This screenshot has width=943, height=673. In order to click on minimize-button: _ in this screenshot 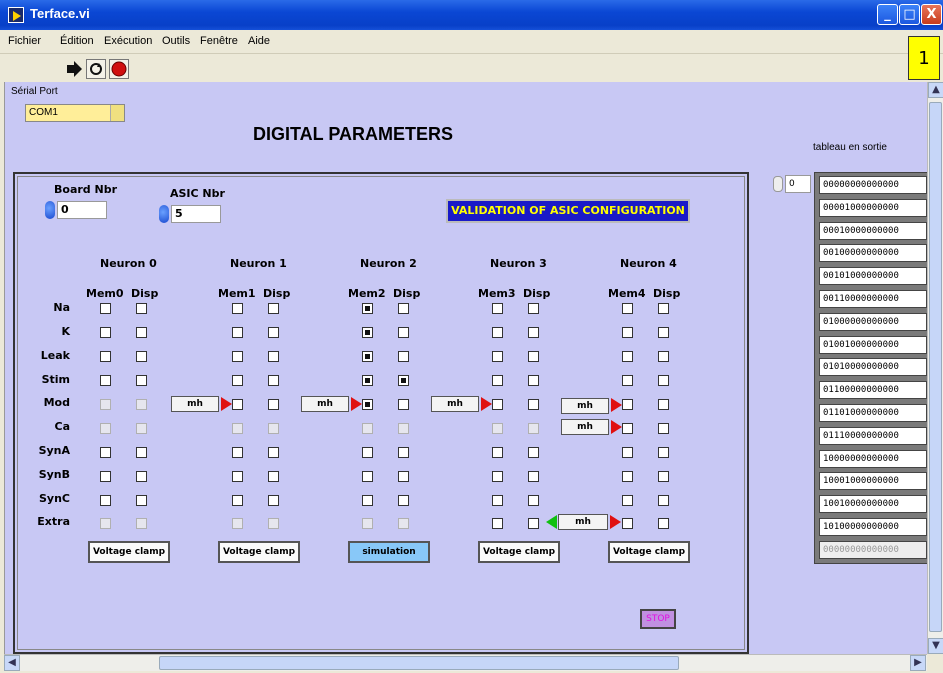, I will do `click(887, 14)`.